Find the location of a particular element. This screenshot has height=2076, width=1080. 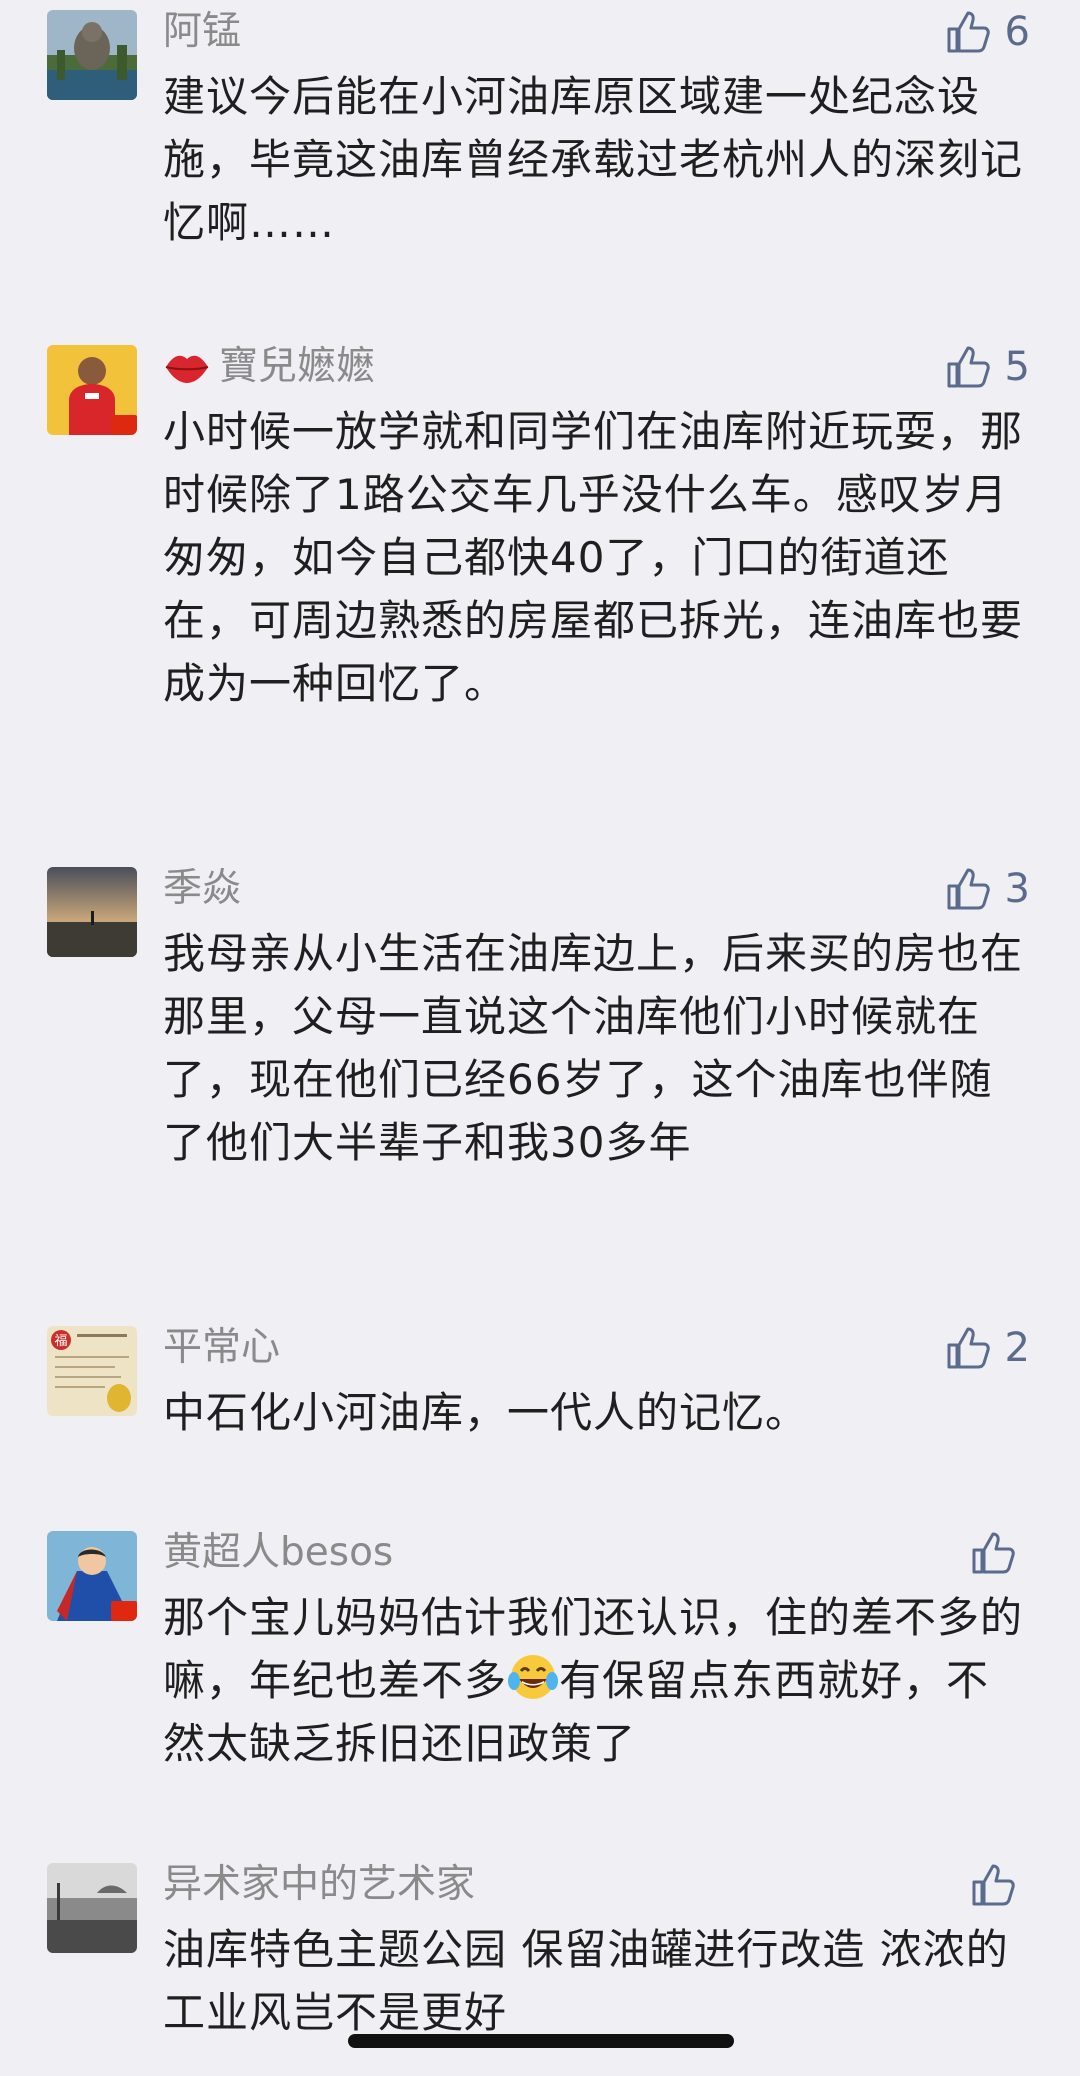

author-name: 异术家中的艺术家 is located at coordinates (319, 1885).